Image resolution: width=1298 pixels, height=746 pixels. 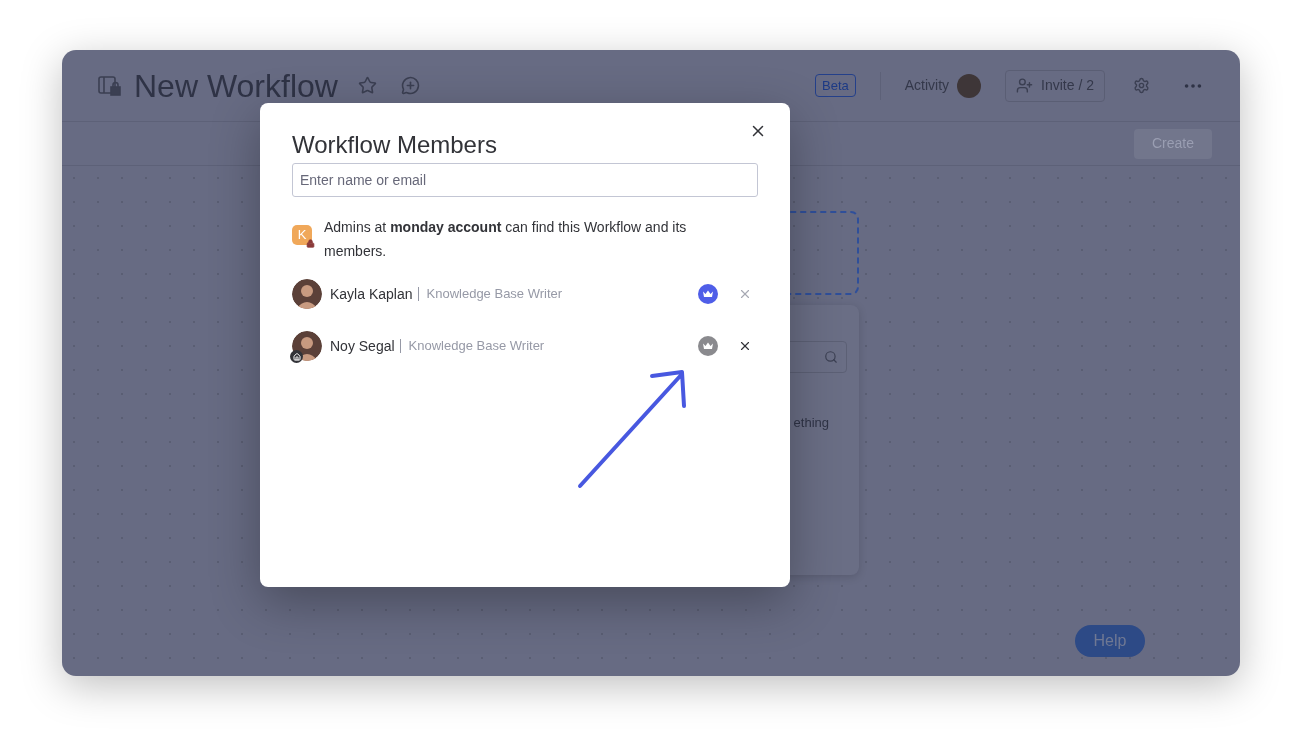 I want to click on name-email-field: Enter name or email, so click(x=525, y=180).